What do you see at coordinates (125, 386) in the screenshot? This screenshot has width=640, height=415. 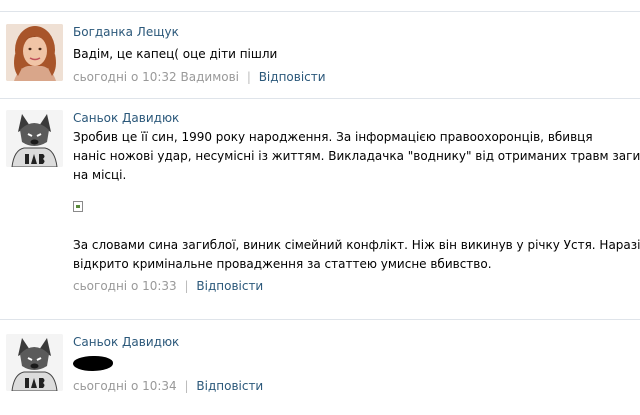 I see `timestamp: сьогодні о 10:34` at bounding box center [125, 386].